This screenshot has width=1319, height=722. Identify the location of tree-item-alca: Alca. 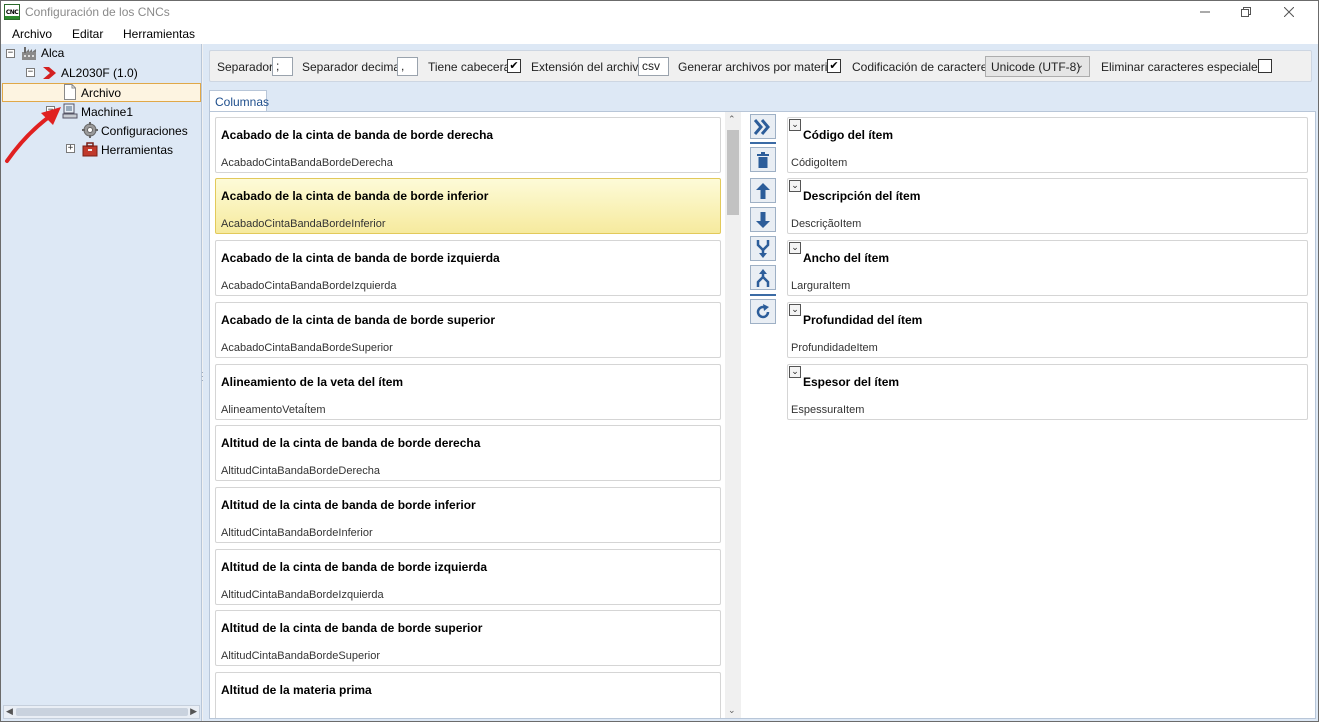
(52, 53).